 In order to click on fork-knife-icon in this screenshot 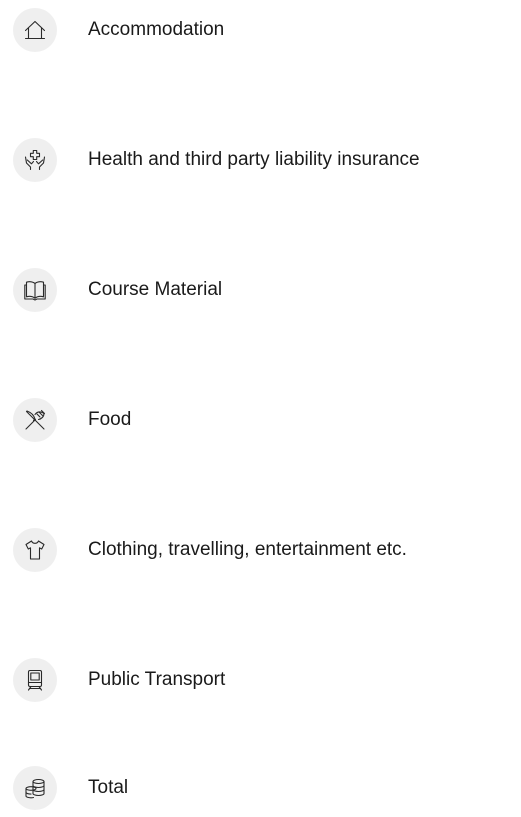, I will do `click(35, 420)`.